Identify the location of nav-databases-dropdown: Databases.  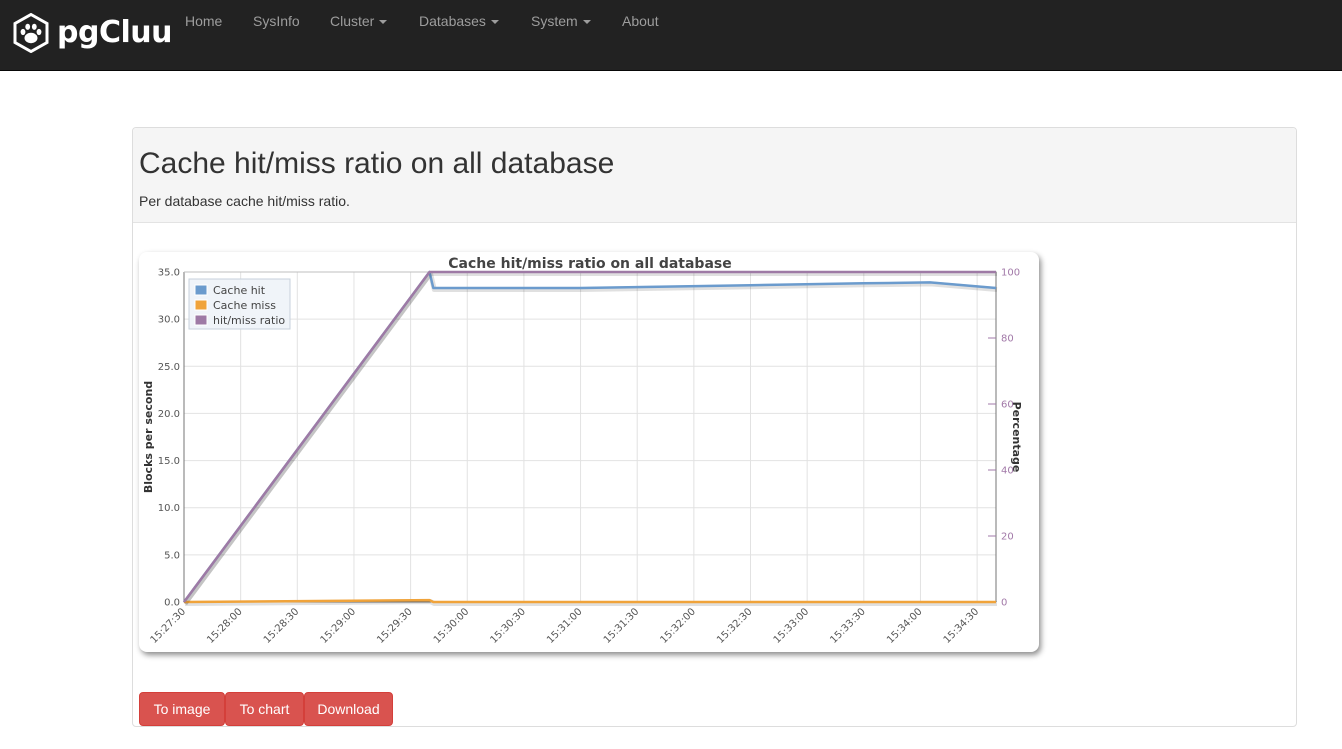
(459, 22).